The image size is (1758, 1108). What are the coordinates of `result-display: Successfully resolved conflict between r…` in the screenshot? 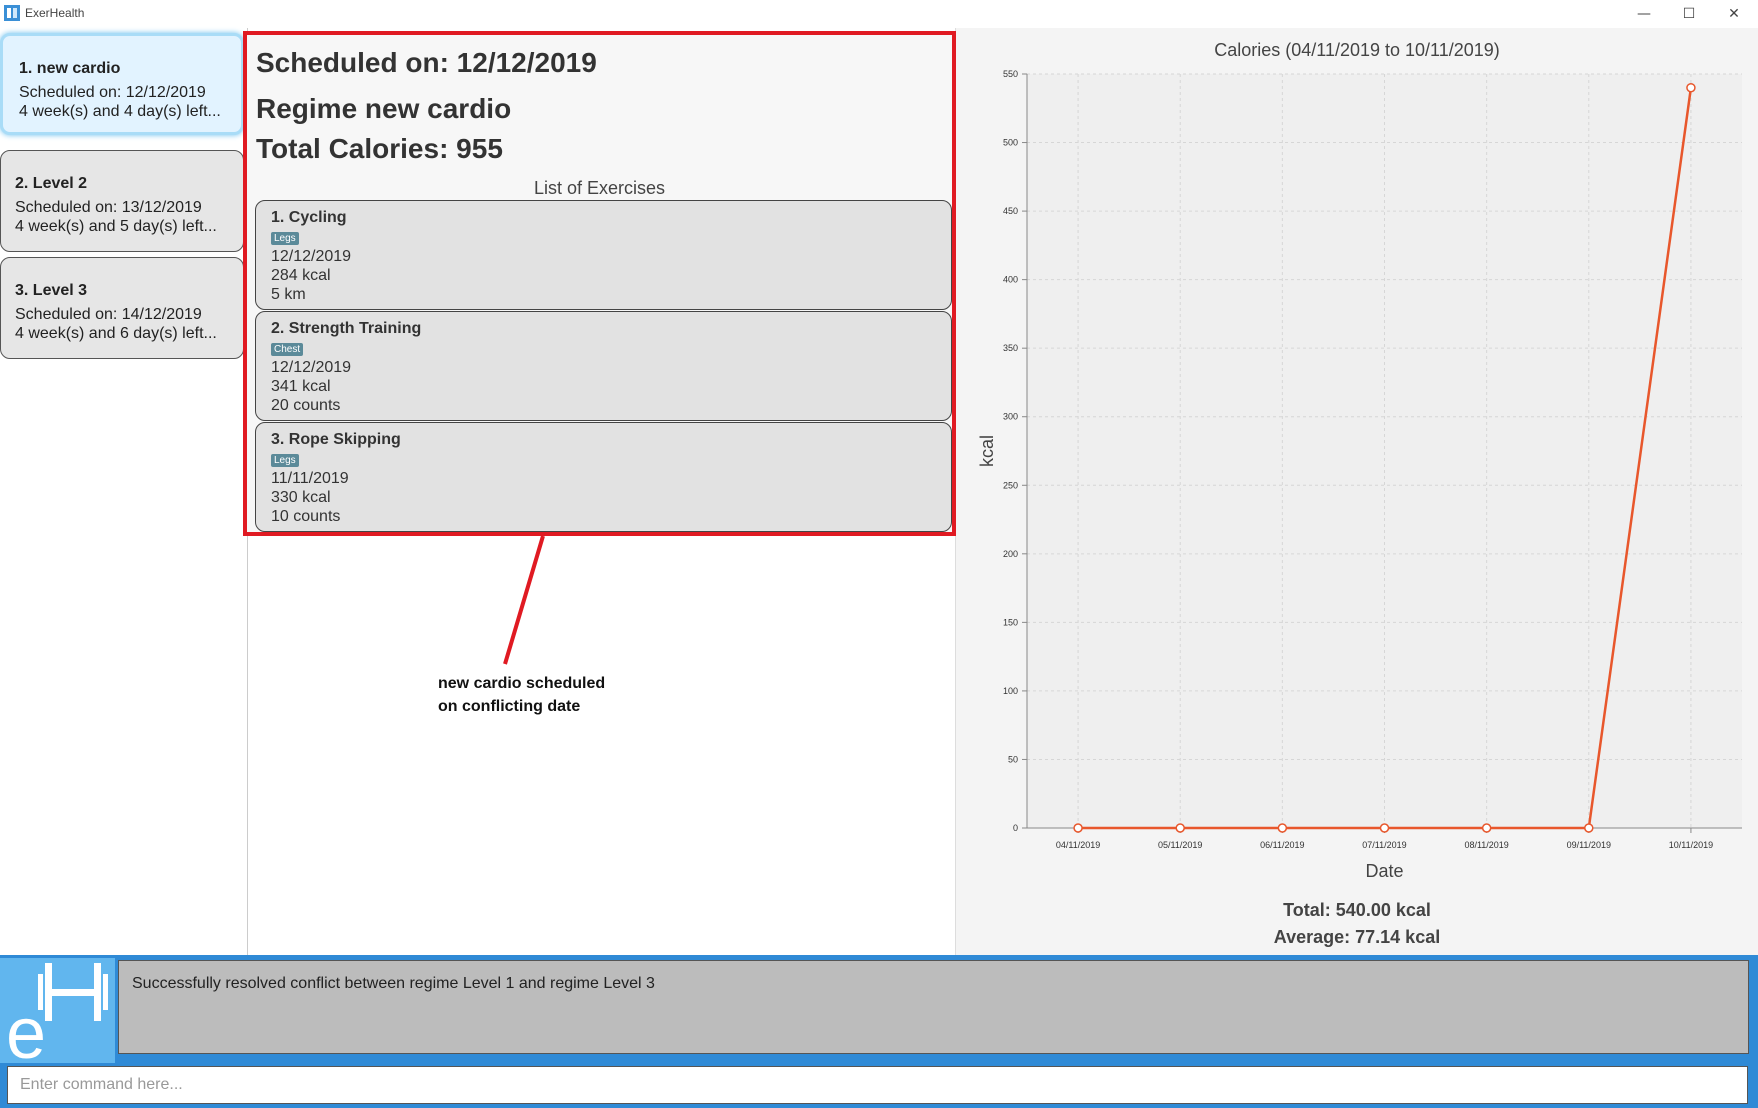 It's located at (933, 1007).